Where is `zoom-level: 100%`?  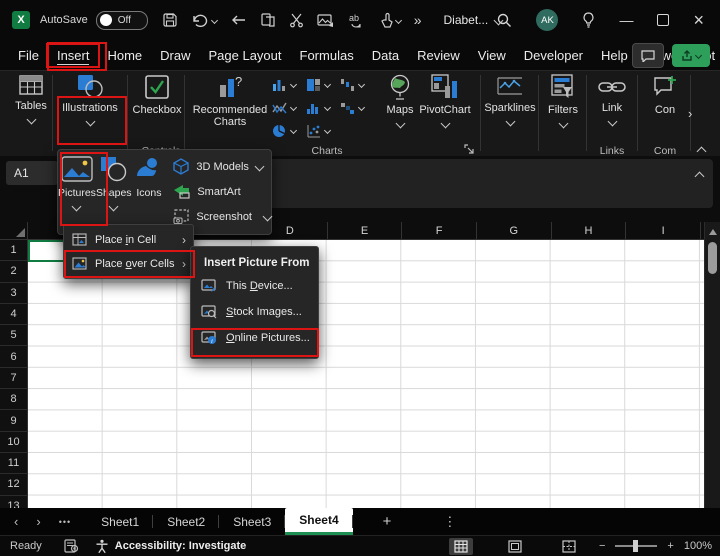 zoom-level: 100% is located at coordinates (698, 546).